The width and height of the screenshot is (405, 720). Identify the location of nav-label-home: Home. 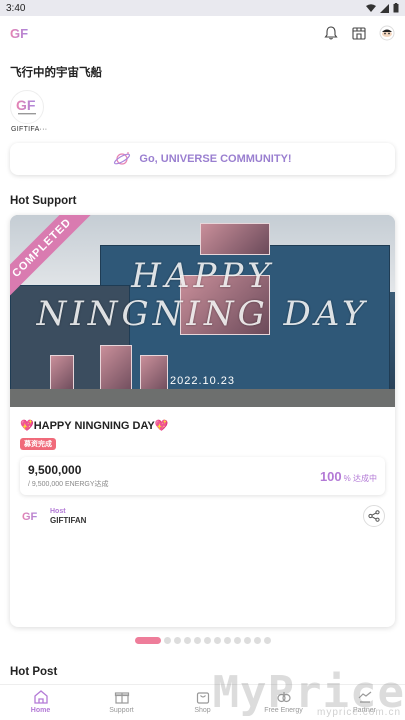
(40, 710).